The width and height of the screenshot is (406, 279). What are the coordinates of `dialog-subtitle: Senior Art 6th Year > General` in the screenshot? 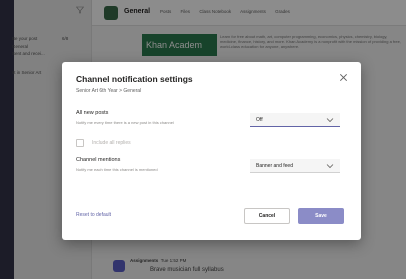 It's located at (109, 91).